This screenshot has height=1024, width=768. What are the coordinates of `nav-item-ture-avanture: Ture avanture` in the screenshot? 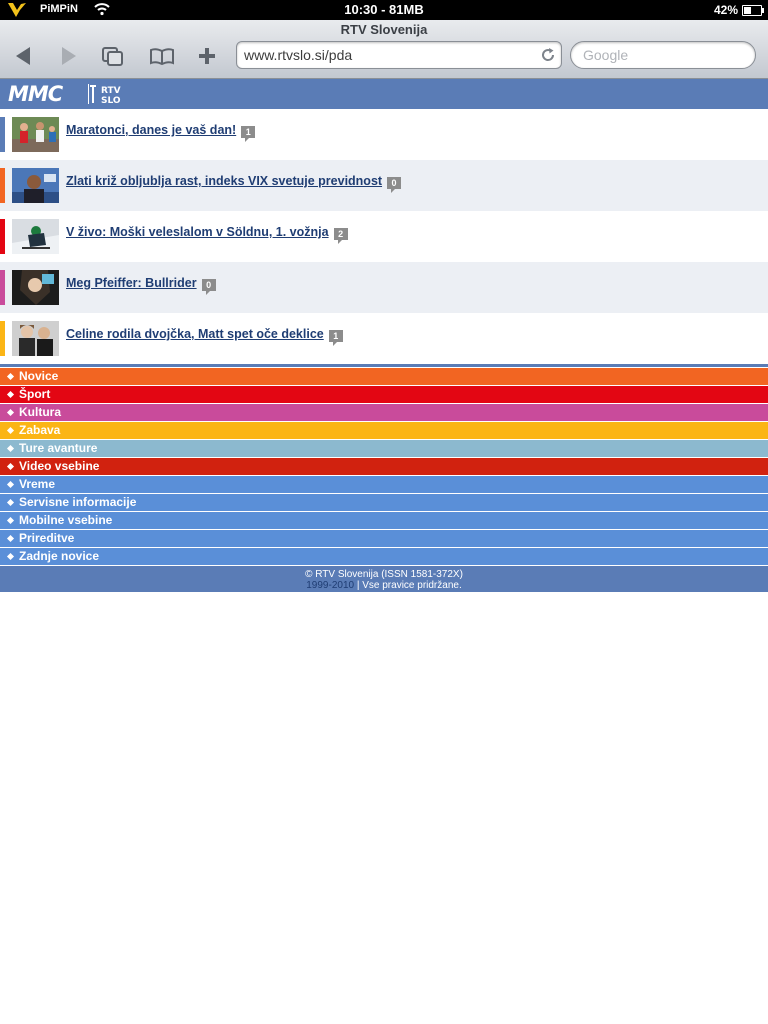 It's located at (384, 448).